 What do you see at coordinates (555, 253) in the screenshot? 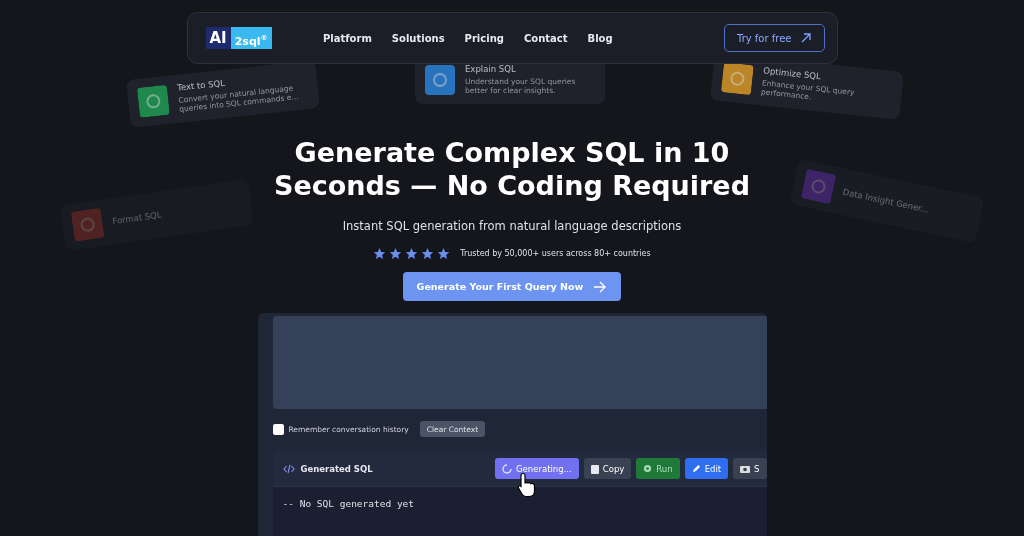
I see `trust-text: Trusted by 50,000+ users across 80+ countries` at bounding box center [555, 253].